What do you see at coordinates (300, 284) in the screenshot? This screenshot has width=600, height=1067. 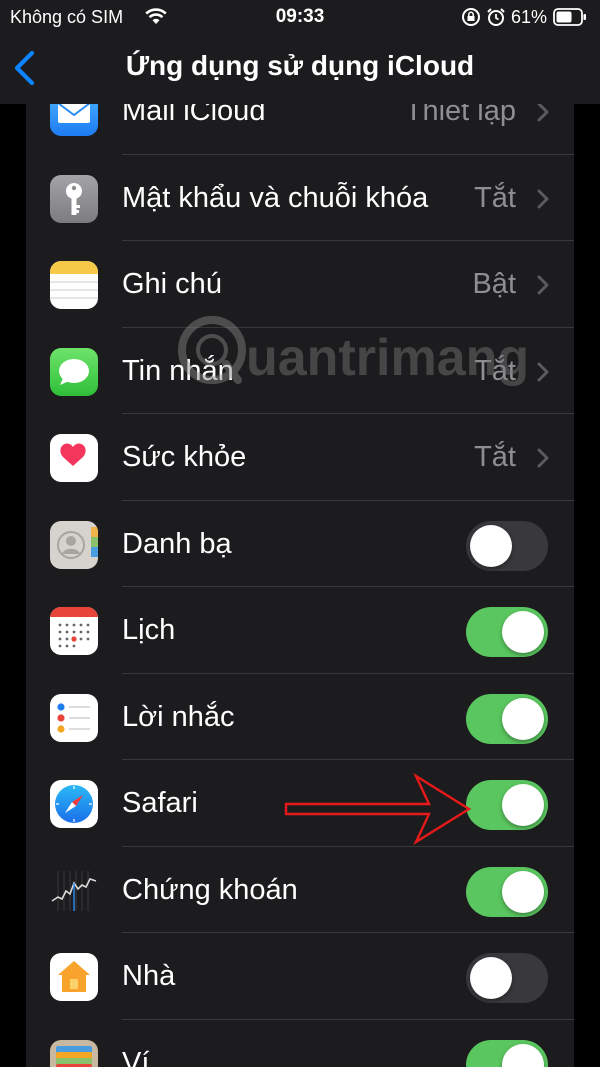 I see `row-notes: Ghi chú Bật` at bounding box center [300, 284].